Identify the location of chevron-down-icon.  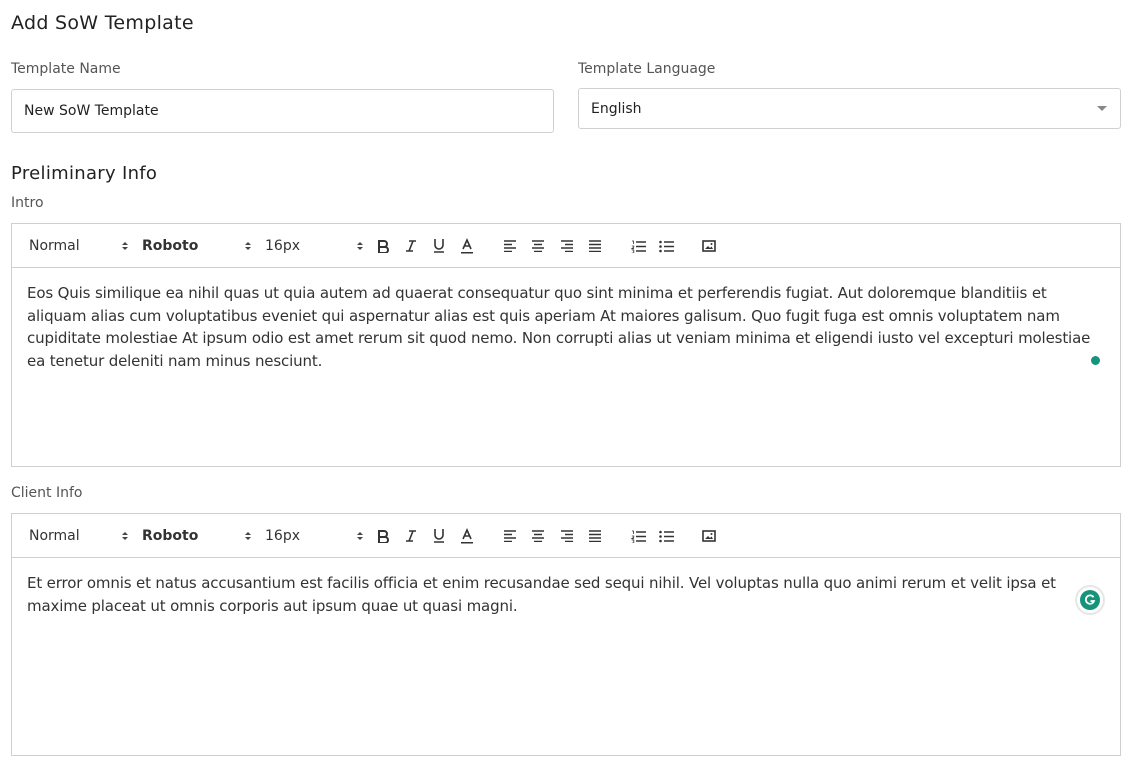
(1102, 108).